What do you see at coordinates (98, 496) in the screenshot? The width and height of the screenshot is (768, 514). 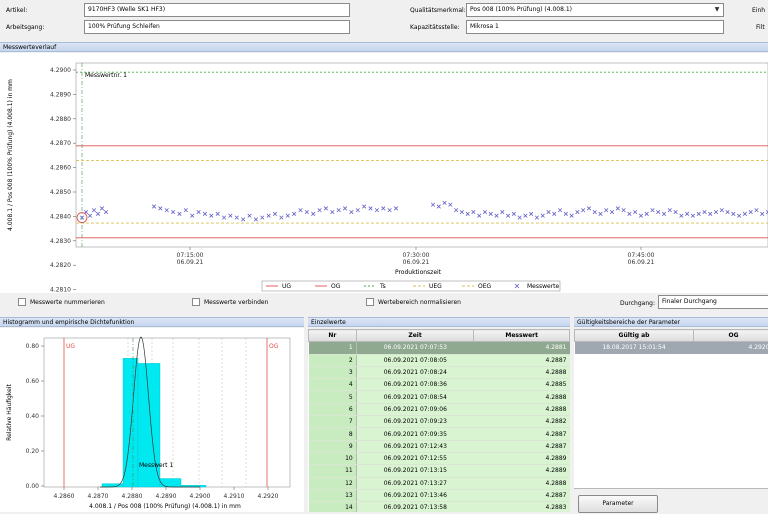 I see `x-tick-label: 4.2870` at bounding box center [98, 496].